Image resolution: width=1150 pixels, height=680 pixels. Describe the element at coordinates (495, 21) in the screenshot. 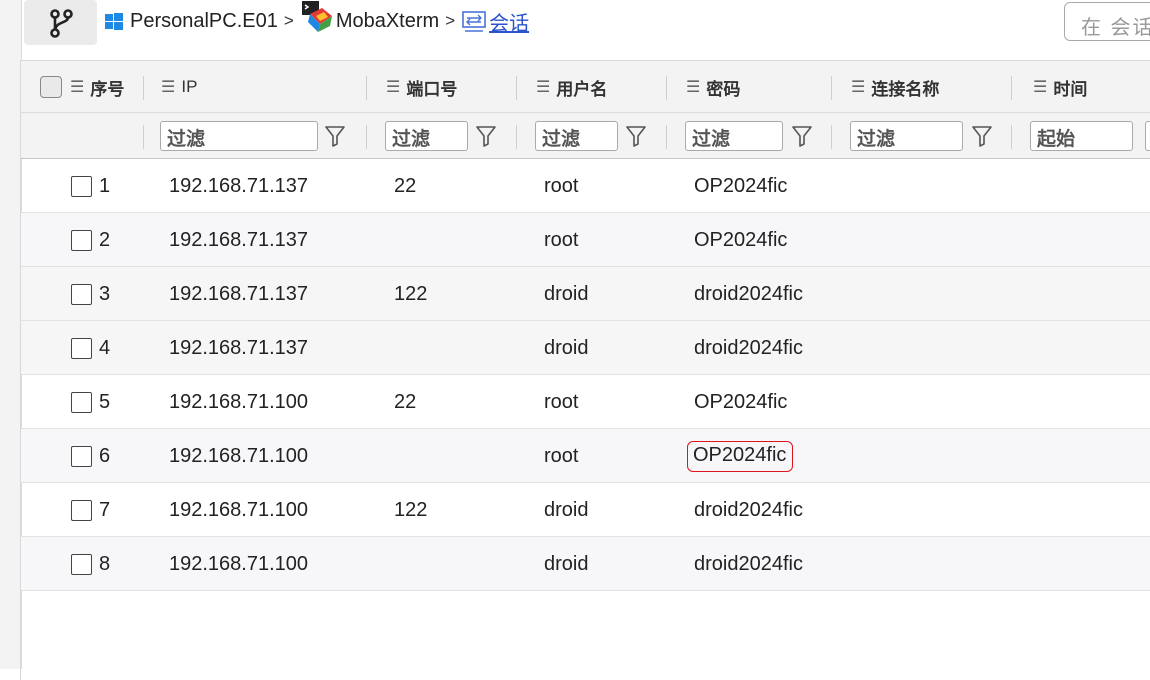

I see `breadcrumb-item-session: 会话` at that location.